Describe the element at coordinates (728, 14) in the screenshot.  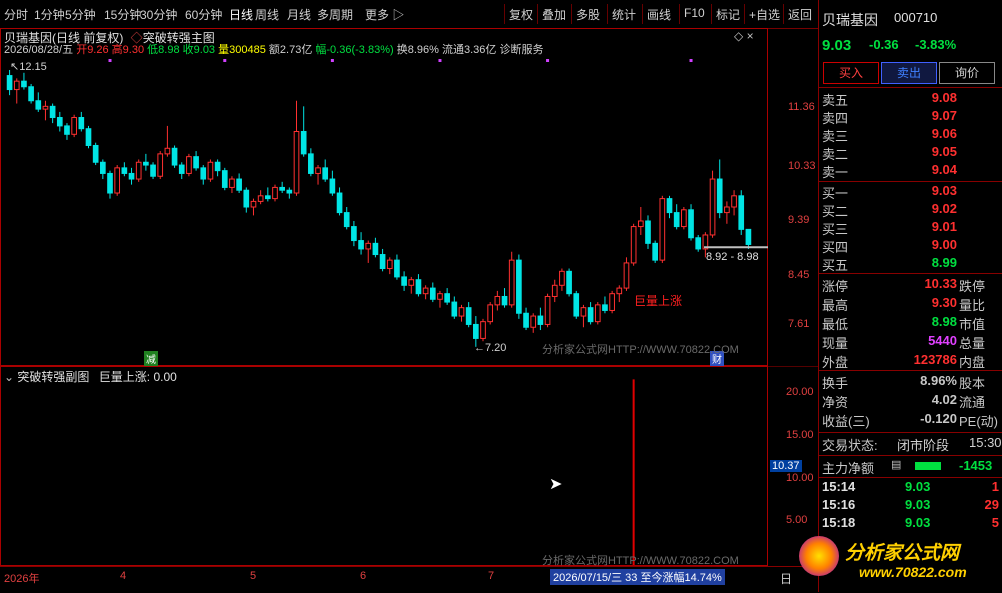
I see `toolbar-action-6: 标记` at that location.